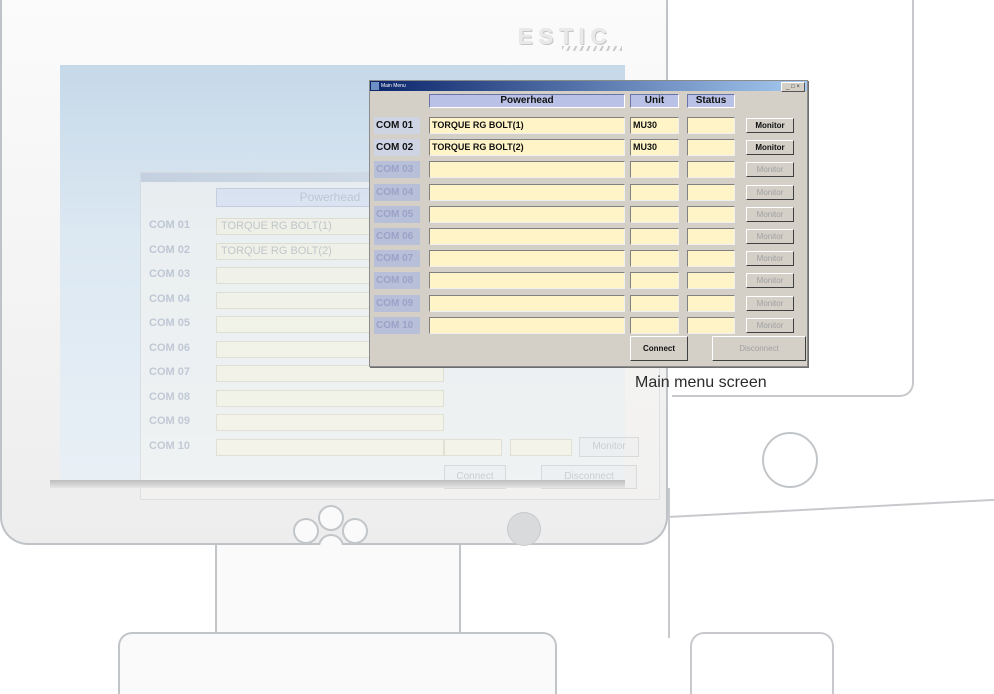 This screenshot has width=994, height=694. I want to click on ghost-com-label: COM 01, so click(169, 225).